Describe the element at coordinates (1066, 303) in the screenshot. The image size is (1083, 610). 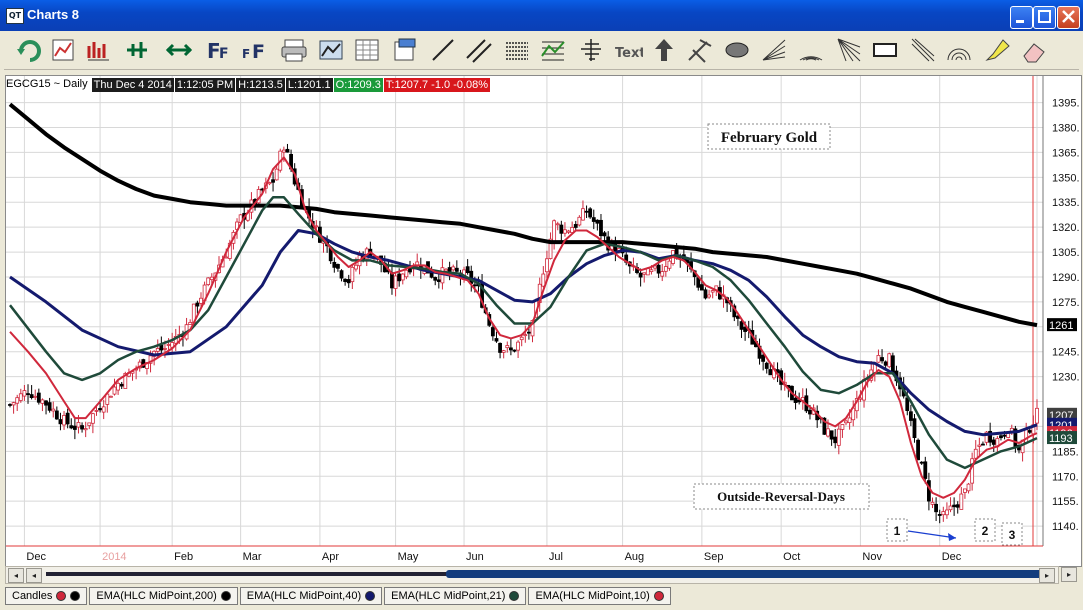
I see `y-tick-label: 1275.` at that location.